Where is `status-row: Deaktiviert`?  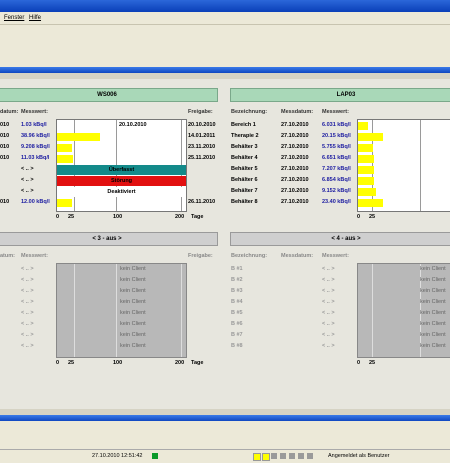
status-row: Deaktiviert is located at coordinates (121, 192).